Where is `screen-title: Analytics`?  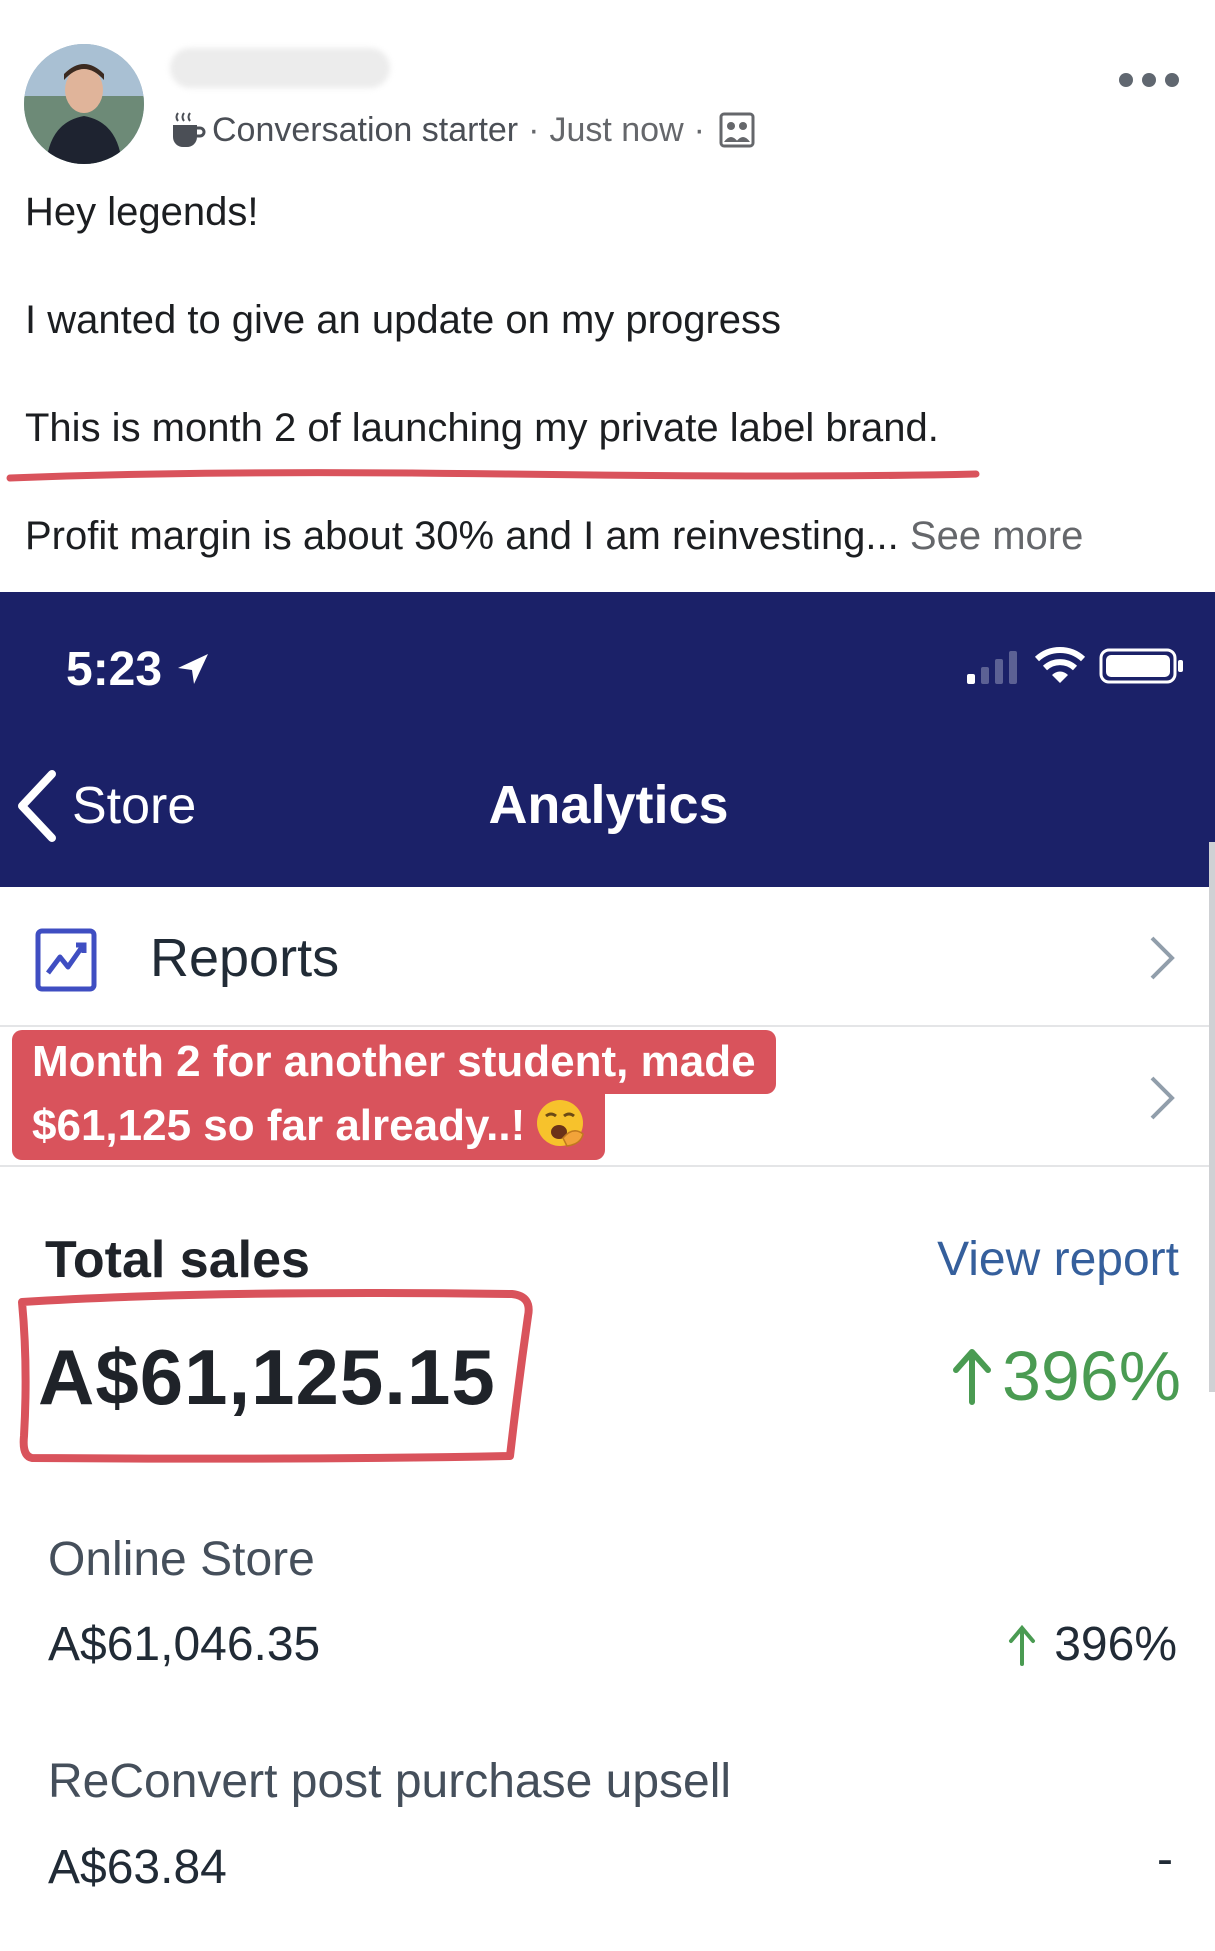
screen-title: Analytics is located at coordinates (608, 805).